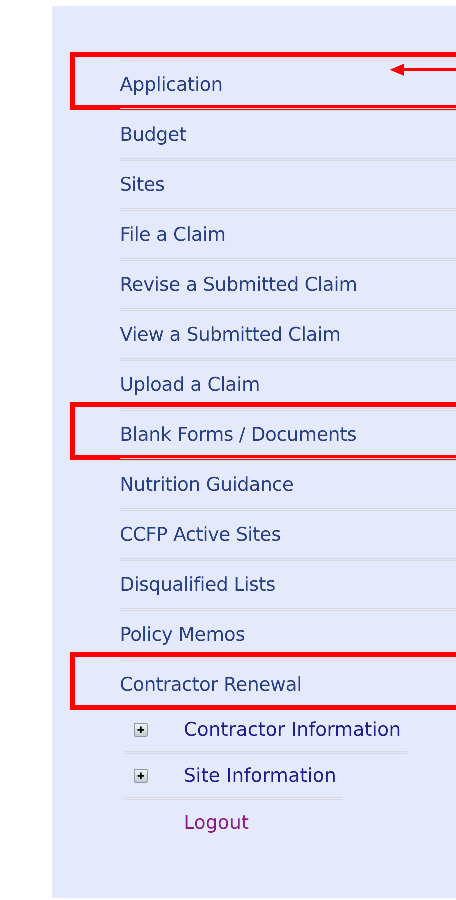 Image resolution: width=456 pixels, height=900 pixels. Describe the element at coordinates (153, 135) in the screenshot. I see `menu-link: Budget` at that location.